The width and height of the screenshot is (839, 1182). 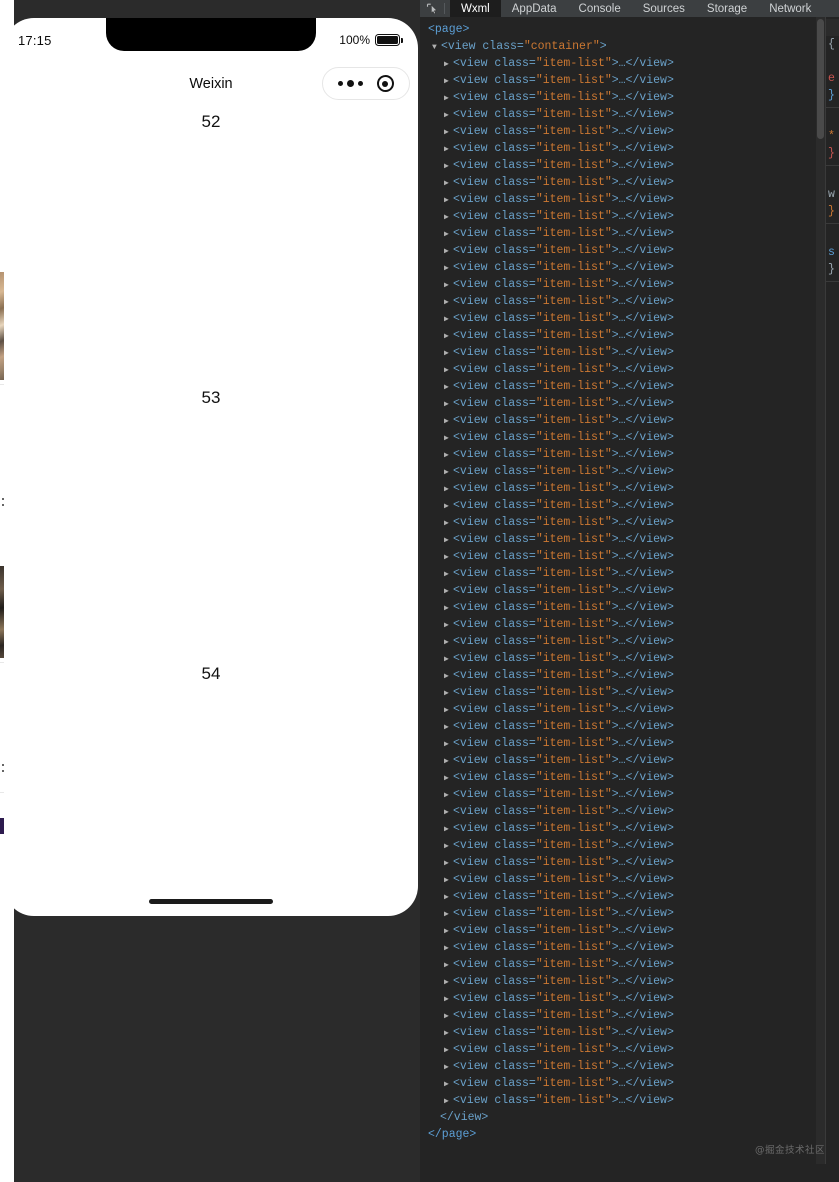 I want to click on wxml-node-page-open: <page>, so click(x=625, y=29).